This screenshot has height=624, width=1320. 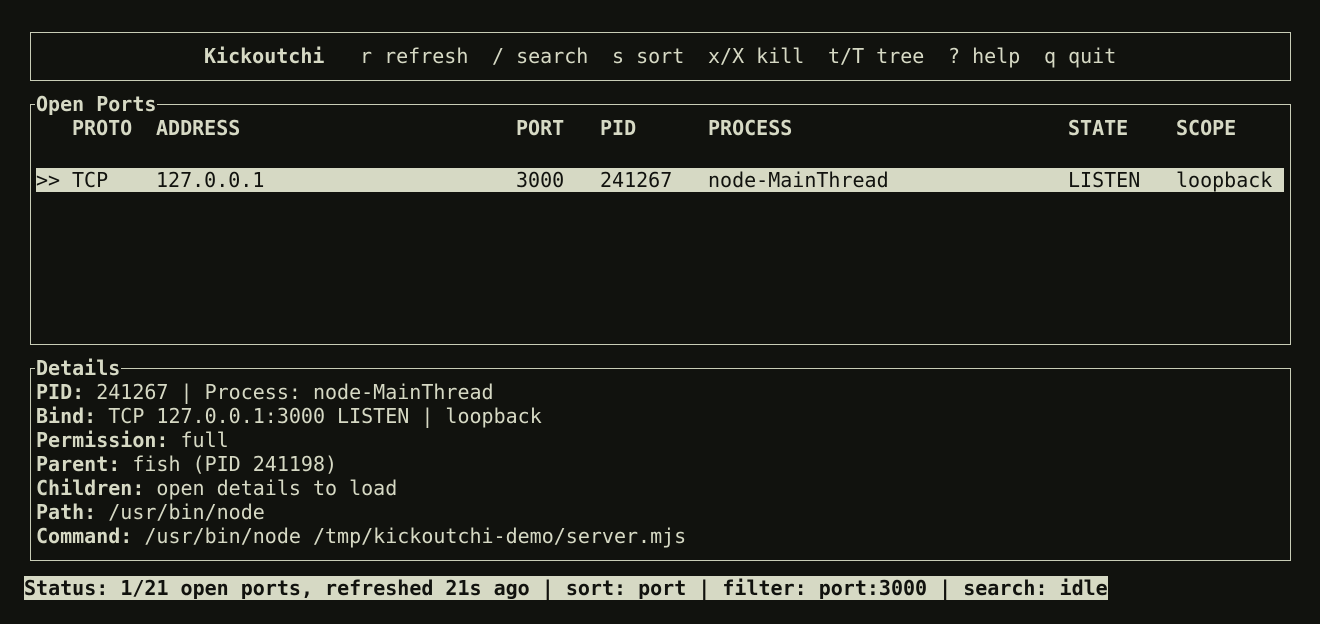 I want to click on detail-value: 241267 | Process: node-MainThread, so click(x=289, y=392).